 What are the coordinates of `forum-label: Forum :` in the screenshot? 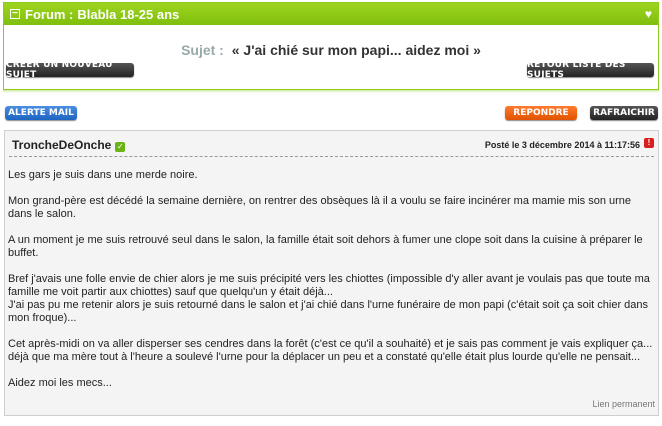 It's located at (49, 14).